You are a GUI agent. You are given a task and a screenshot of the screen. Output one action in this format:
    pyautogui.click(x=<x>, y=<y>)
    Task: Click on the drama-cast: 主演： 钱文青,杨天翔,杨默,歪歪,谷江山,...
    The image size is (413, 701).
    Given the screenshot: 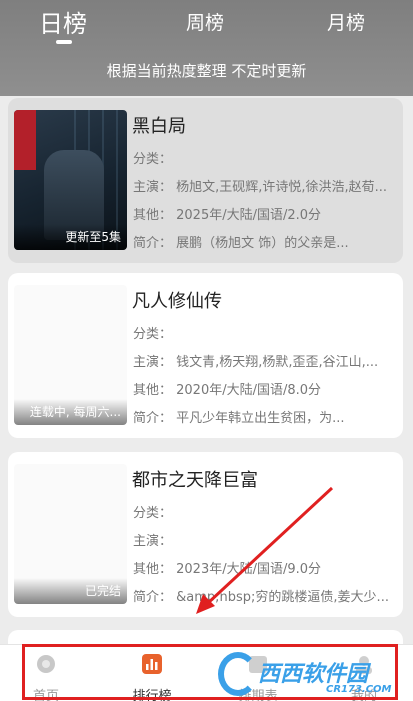 What is the action you would take?
    pyautogui.click(x=256, y=362)
    